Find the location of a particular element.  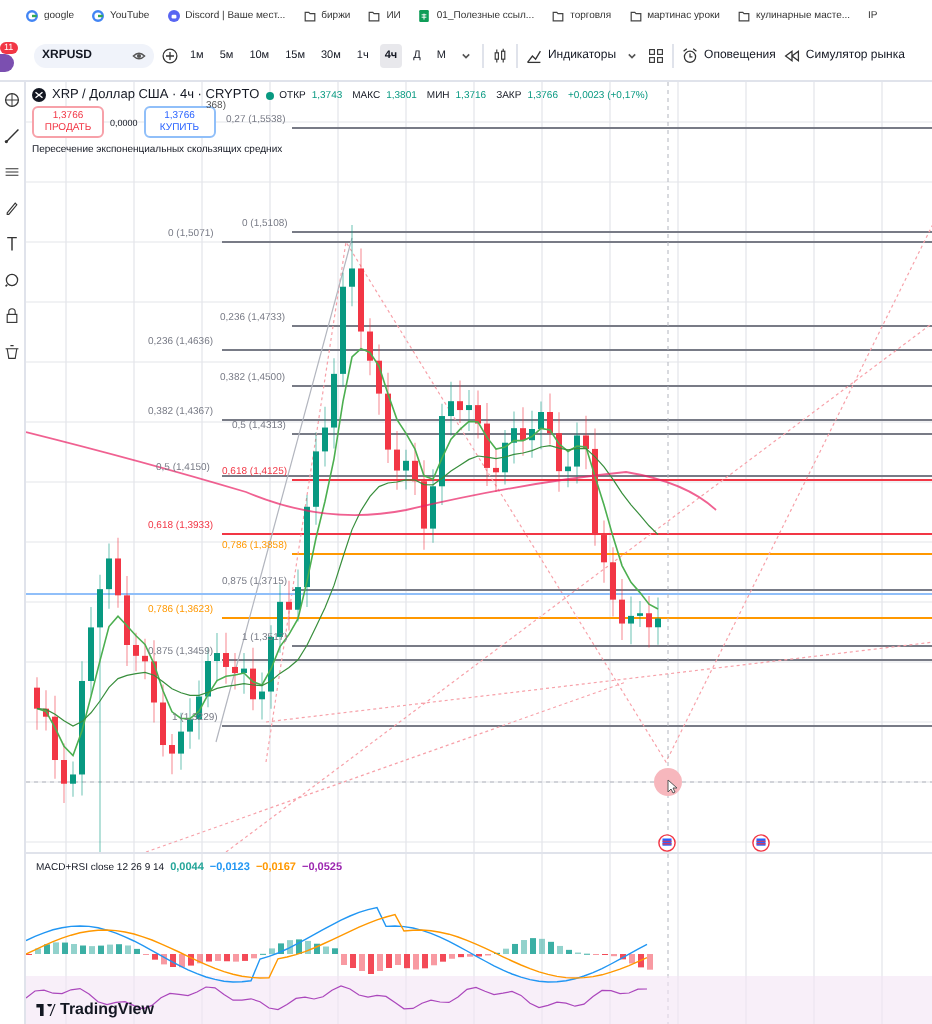

rewind-icon is located at coordinates (791, 56).